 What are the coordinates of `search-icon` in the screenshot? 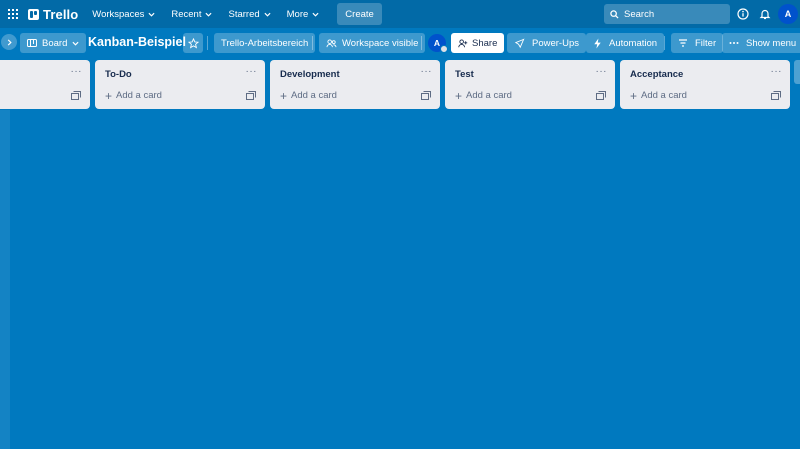 It's located at (614, 14).